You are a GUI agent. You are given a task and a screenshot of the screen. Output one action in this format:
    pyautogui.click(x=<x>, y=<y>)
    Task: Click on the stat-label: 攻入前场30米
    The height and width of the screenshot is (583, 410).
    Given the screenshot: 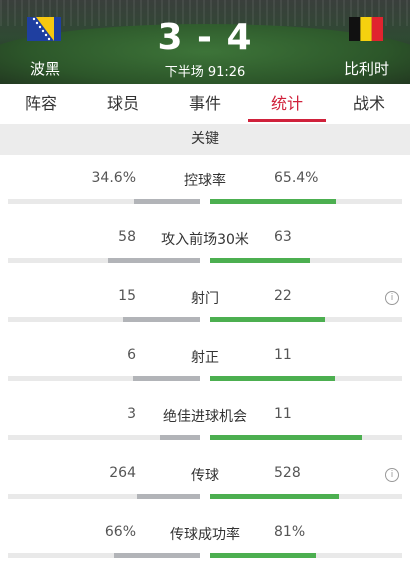 What is the action you would take?
    pyautogui.click(x=205, y=240)
    